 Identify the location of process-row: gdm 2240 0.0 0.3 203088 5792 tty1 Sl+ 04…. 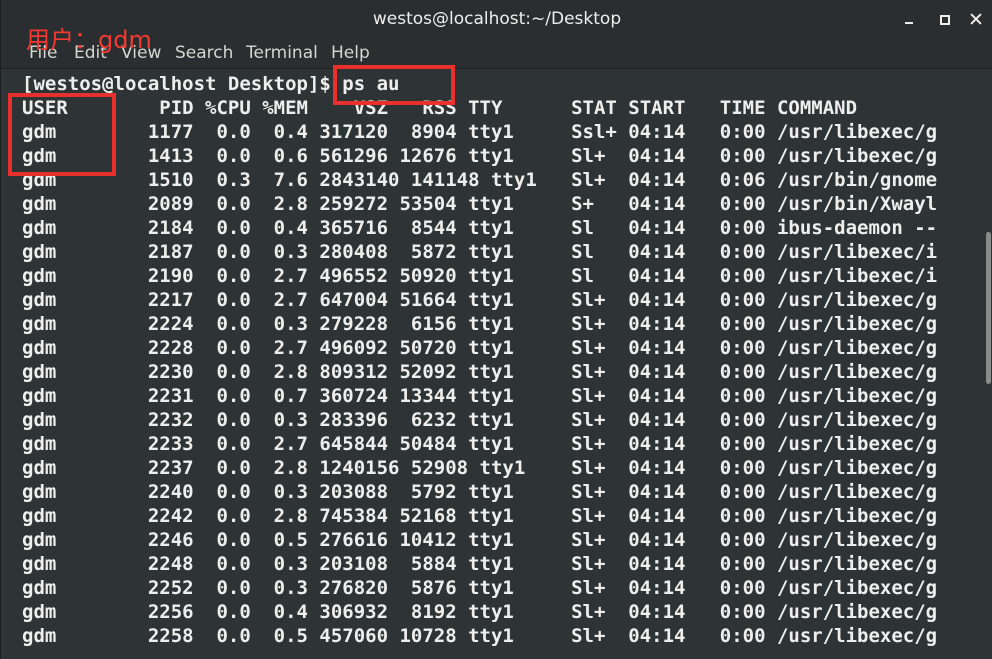
(480, 492).